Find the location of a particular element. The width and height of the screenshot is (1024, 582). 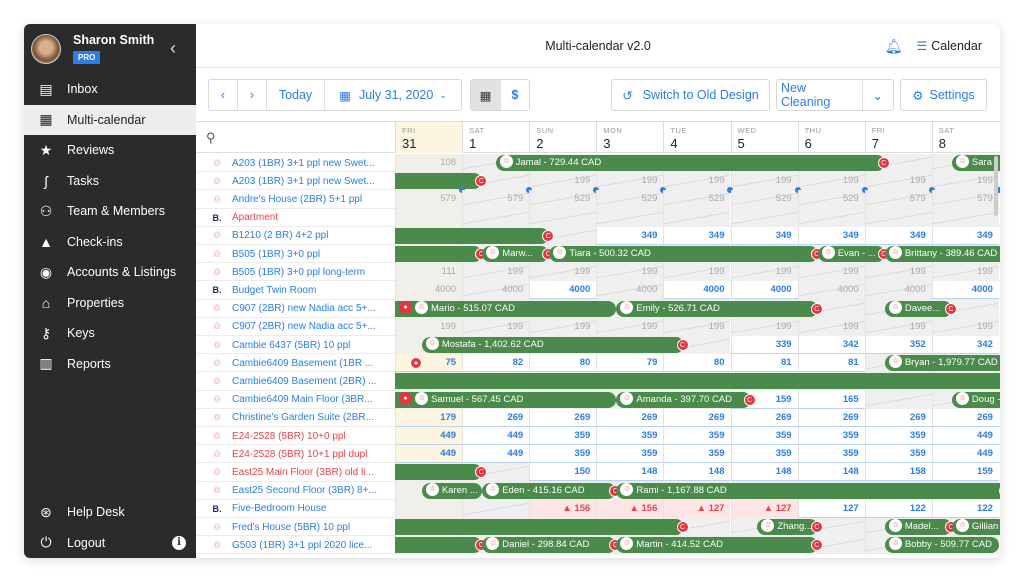

listing-label: B. Apartment is located at coordinates (296, 218).